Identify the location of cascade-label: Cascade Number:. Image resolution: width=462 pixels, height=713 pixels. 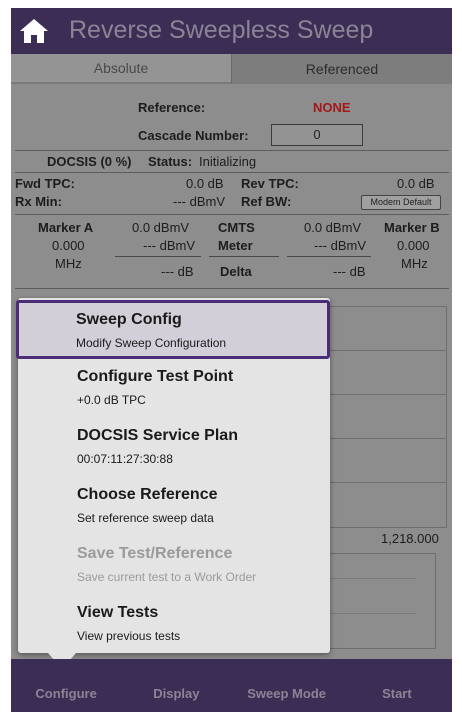
(193, 135).